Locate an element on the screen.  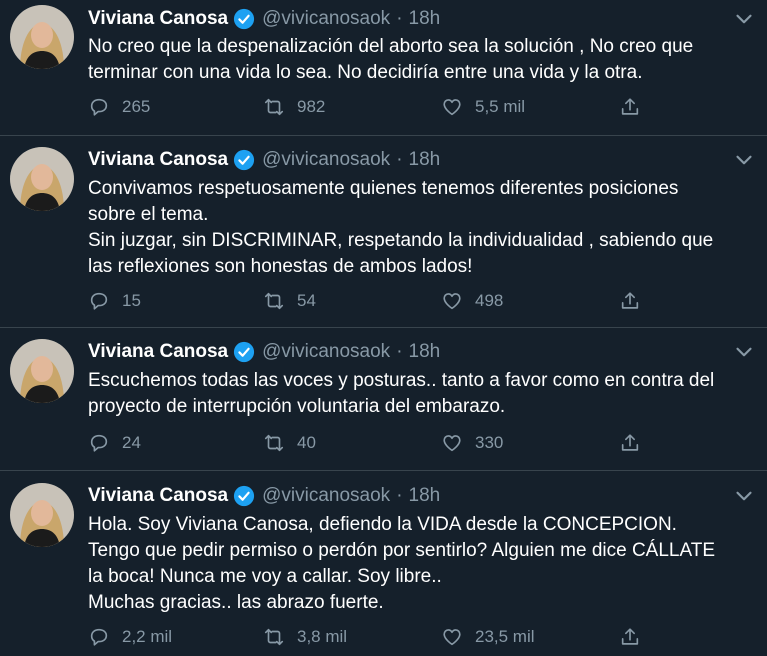
retweet-count: 982 is located at coordinates (311, 106).